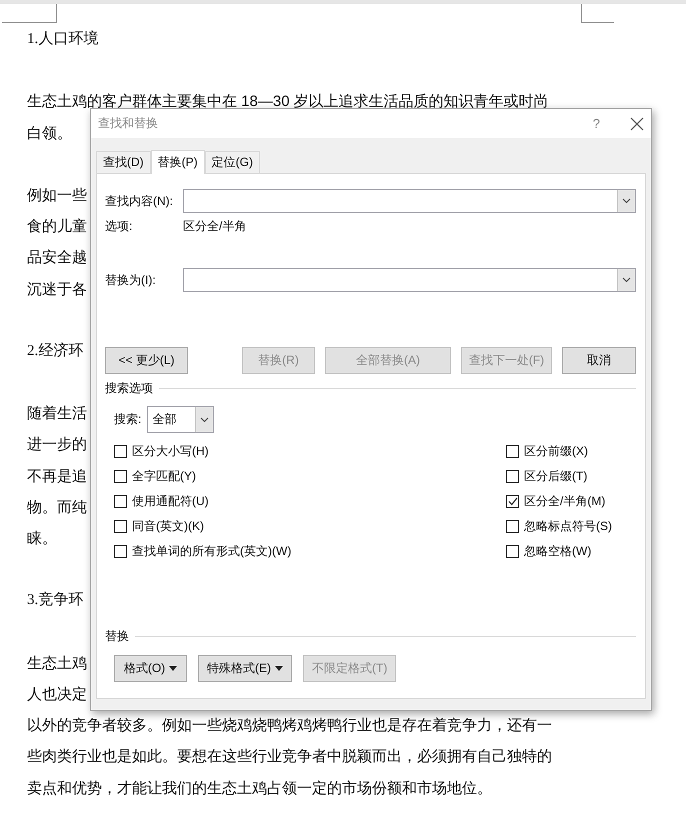 This screenshot has width=686, height=827. Describe the element at coordinates (57, 227) in the screenshot. I see `paragraph-line: 食的儿童` at that location.